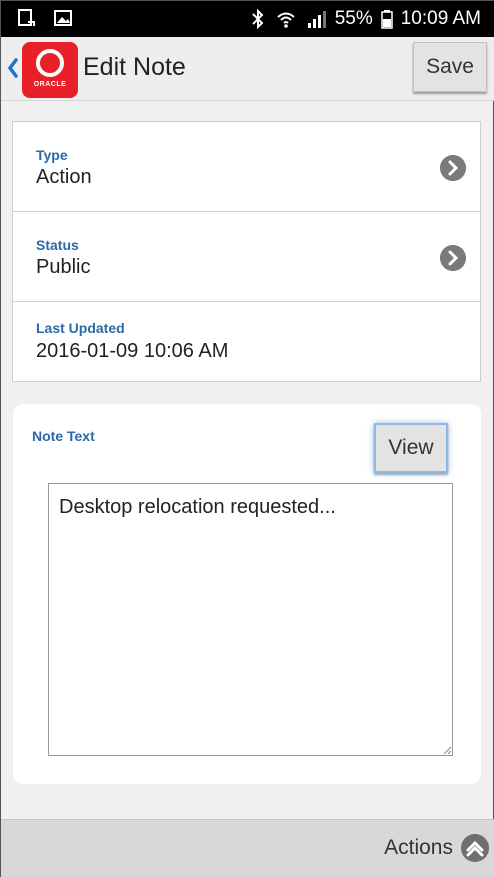  What do you see at coordinates (247, 69) in the screenshot?
I see `header-bar: ORACLE Edit Note Save` at bounding box center [247, 69].